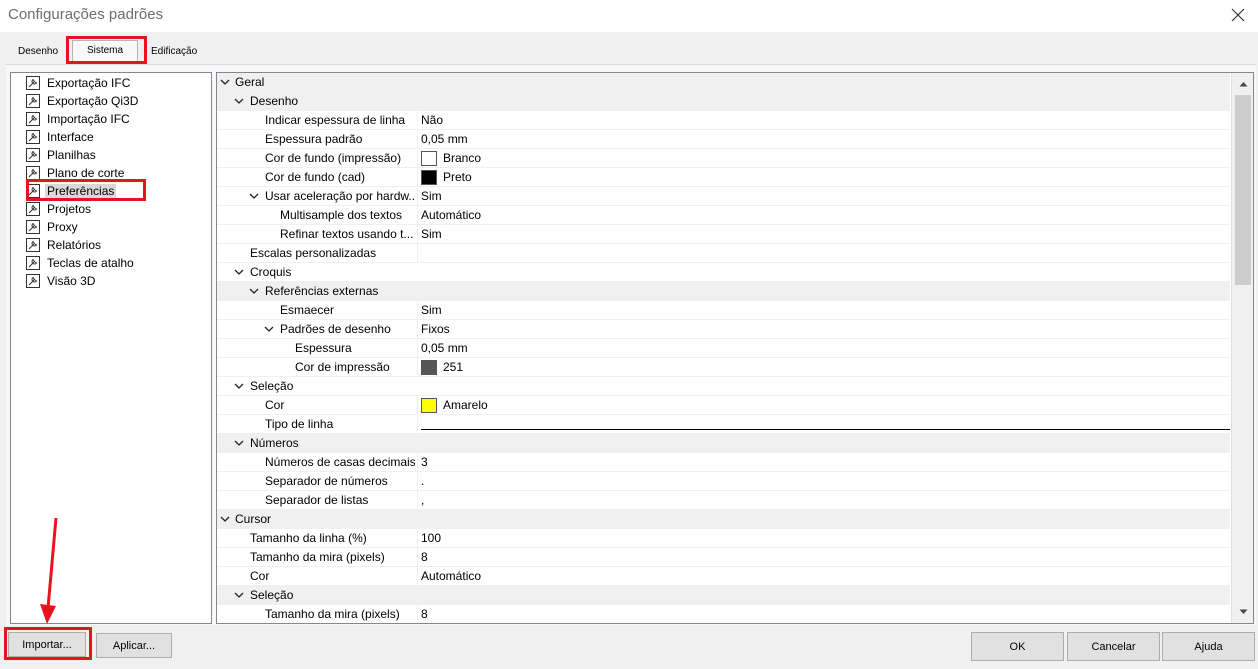  Describe the element at coordinates (52, 227) in the screenshot. I see `sidebar-item-proxy: Proxy` at that location.